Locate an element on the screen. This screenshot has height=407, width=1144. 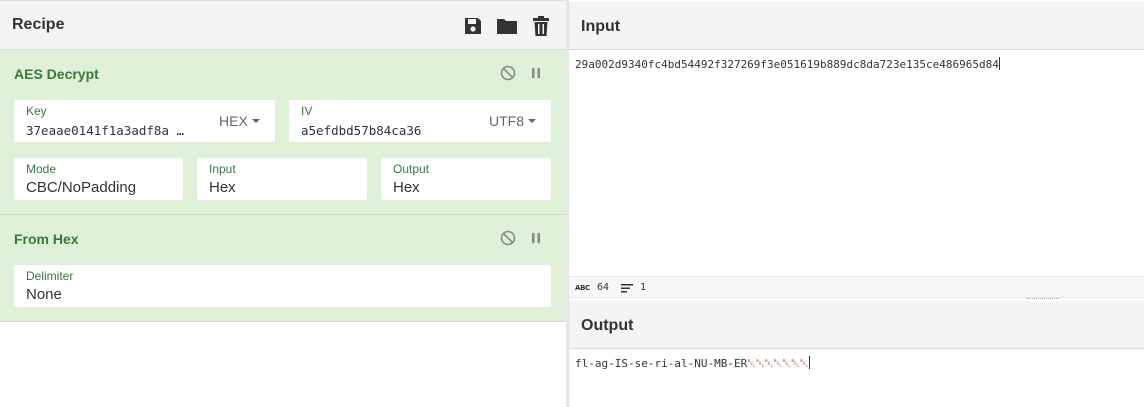
recipe-title: Recipe is located at coordinates (38, 24).